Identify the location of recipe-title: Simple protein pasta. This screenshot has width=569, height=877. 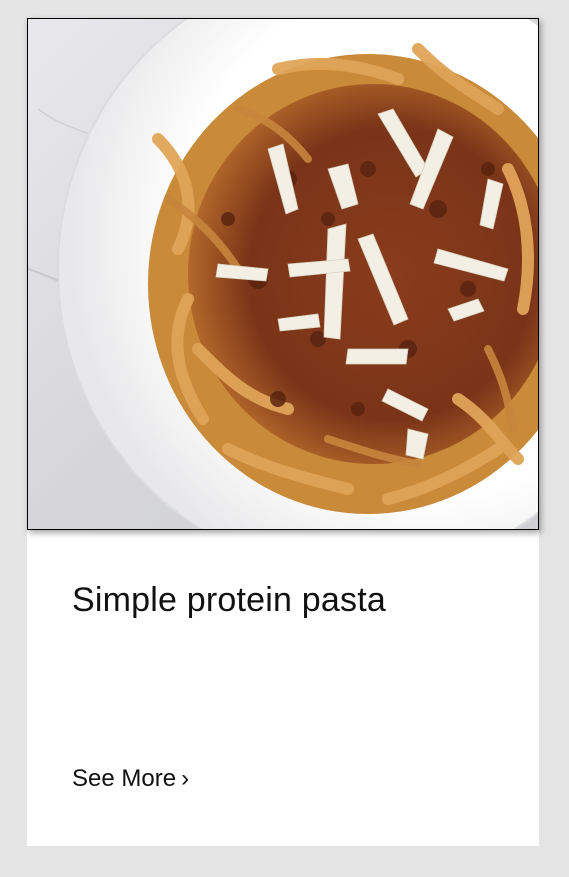
(229, 600).